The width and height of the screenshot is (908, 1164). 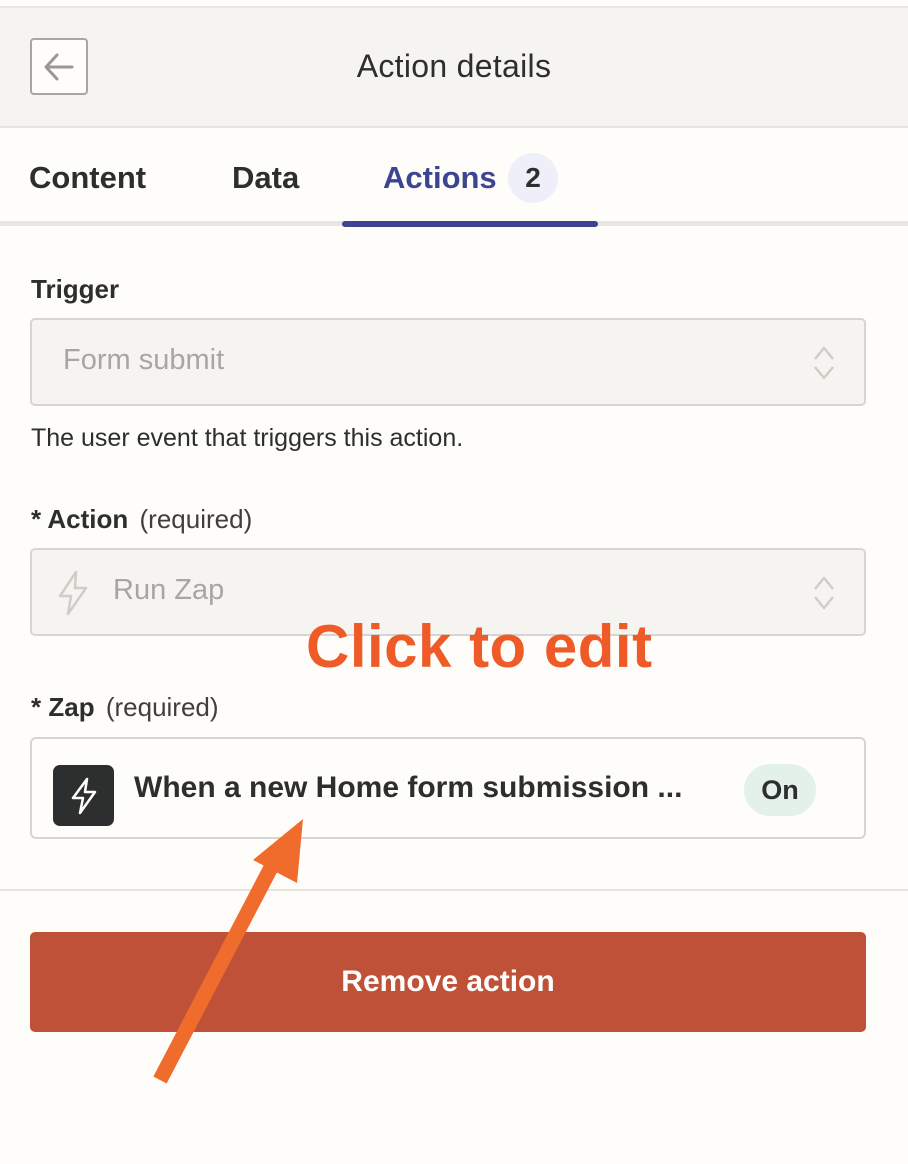 What do you see at coordinates (448, 362) in the screenshot?
I see `trigger-select: Form submit` at bounding box center [448, 362].